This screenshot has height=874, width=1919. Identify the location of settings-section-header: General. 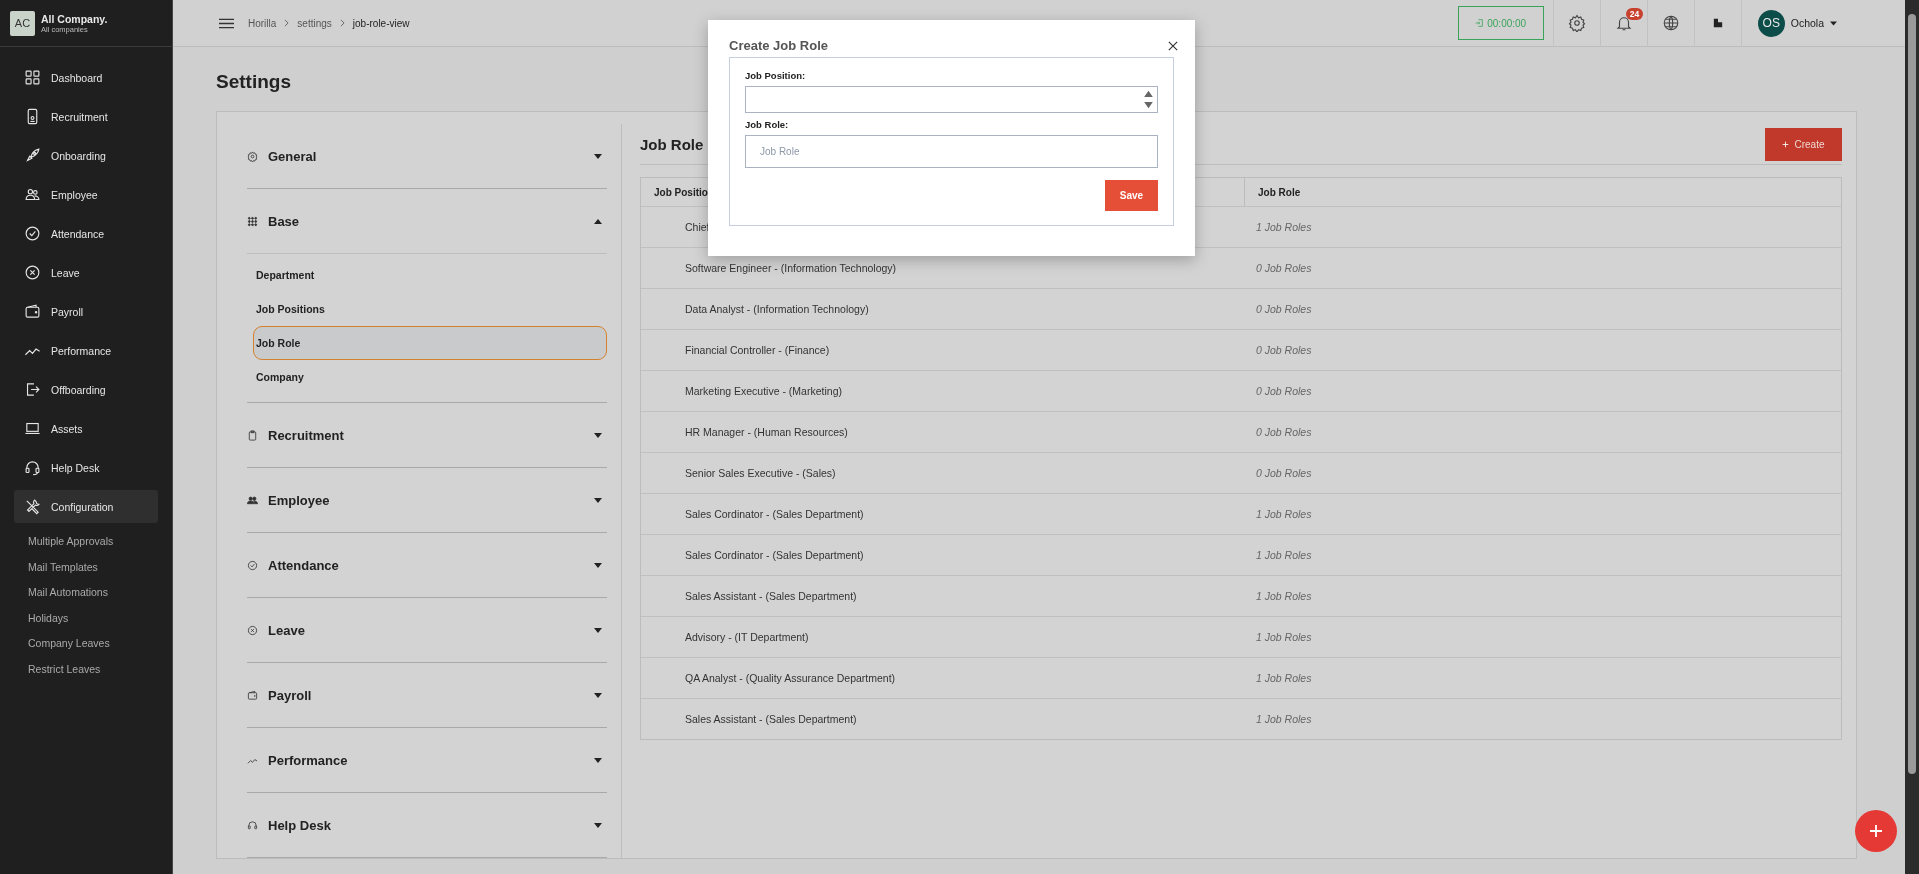
(427, 156).